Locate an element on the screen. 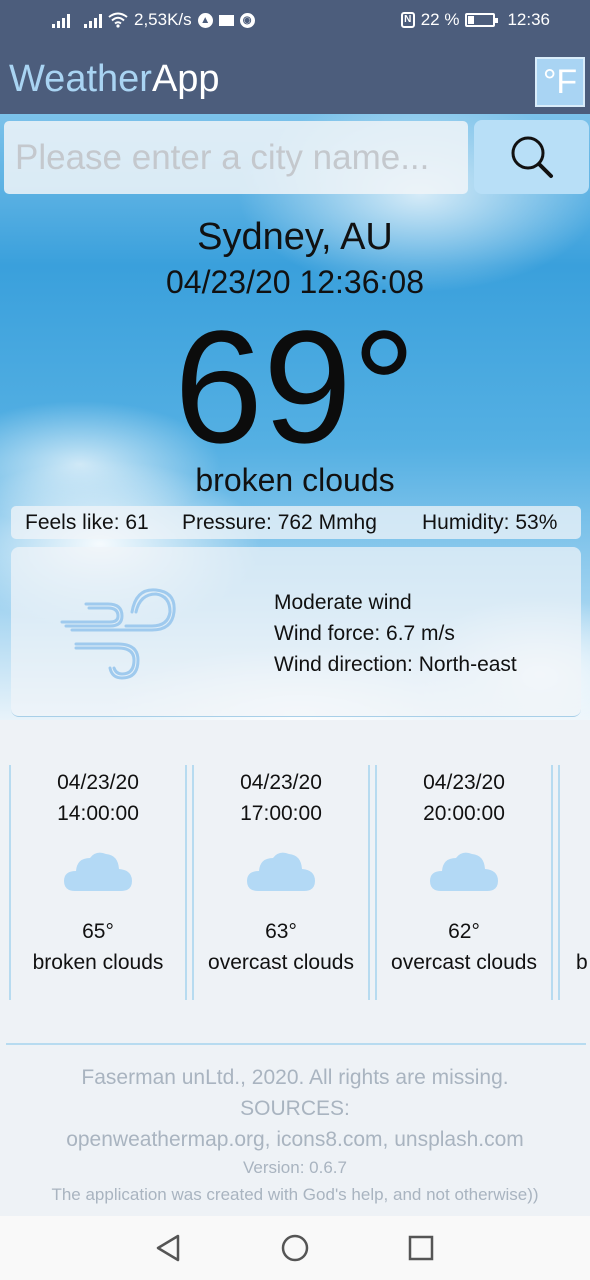  footer-sources-label: SOURCES: is located at coordinates (295, 1108).